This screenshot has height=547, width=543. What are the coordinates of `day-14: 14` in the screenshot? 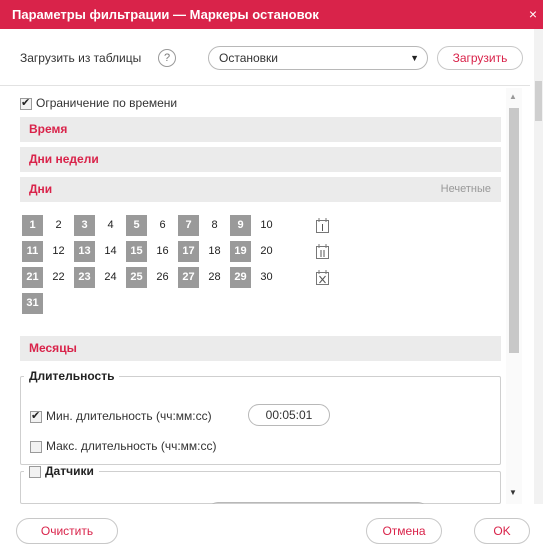 It's located at (110, 251).